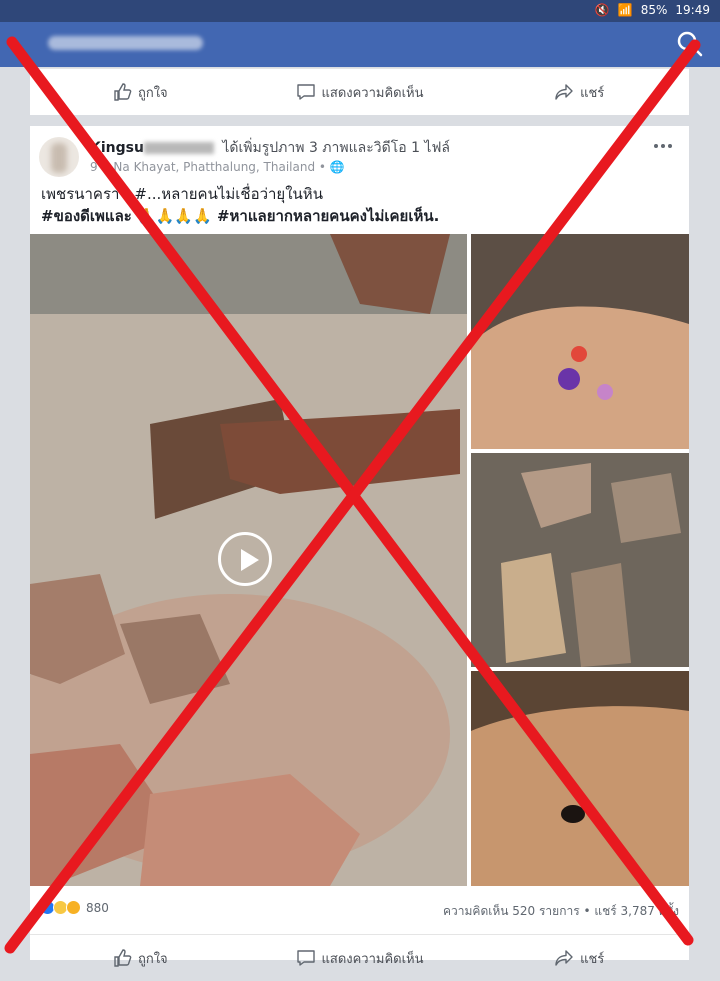 The image size is (720, 981). I want to click on previous-post-actions: ถูกใจ แสดงความคิดเห็น แชร์, so click(359, 91).